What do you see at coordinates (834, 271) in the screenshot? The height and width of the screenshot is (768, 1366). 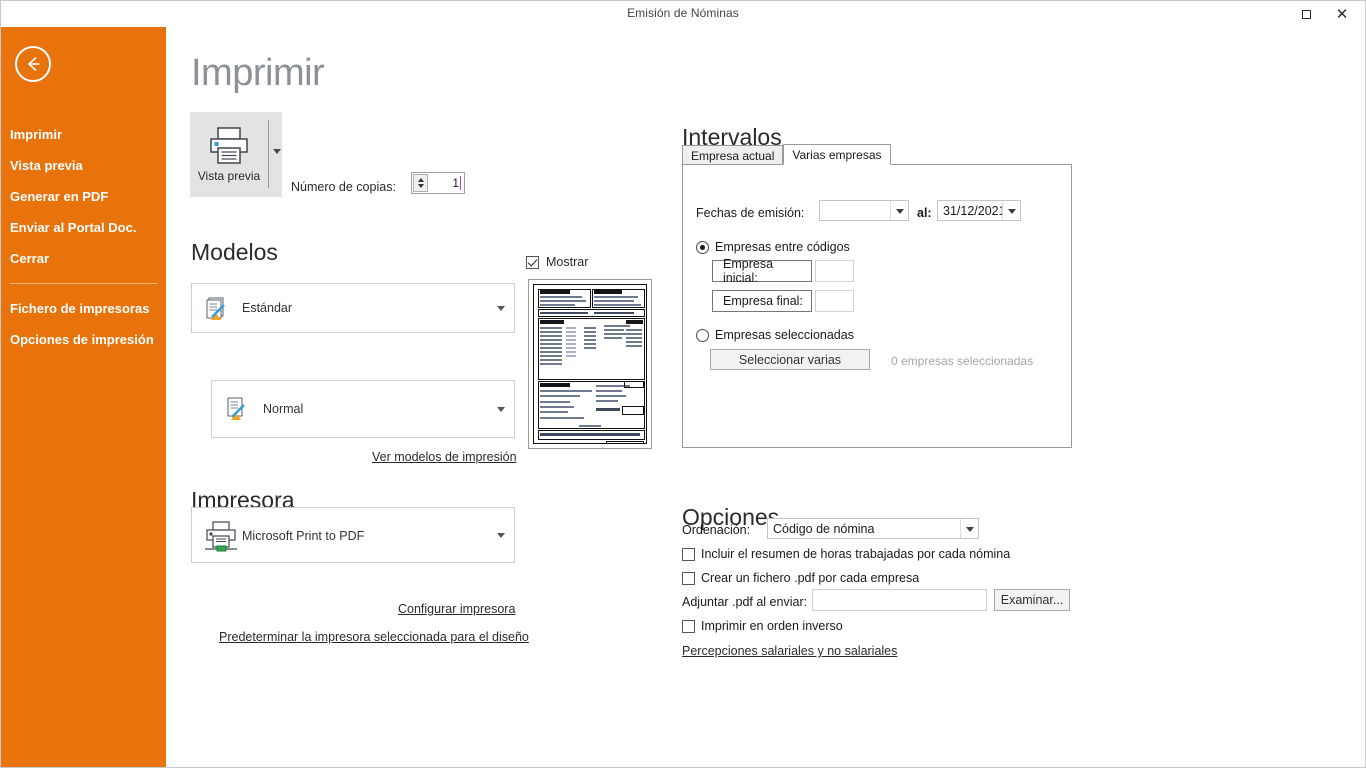 I see `empresa-inicial-input` at bounding box center [834, 271].